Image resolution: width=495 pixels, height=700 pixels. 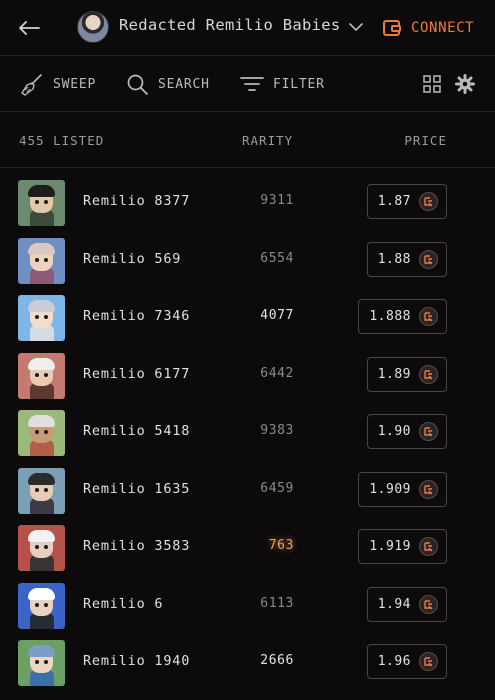 I want to click on nft-name: Remilio 1635, so click(x=136, y=489).